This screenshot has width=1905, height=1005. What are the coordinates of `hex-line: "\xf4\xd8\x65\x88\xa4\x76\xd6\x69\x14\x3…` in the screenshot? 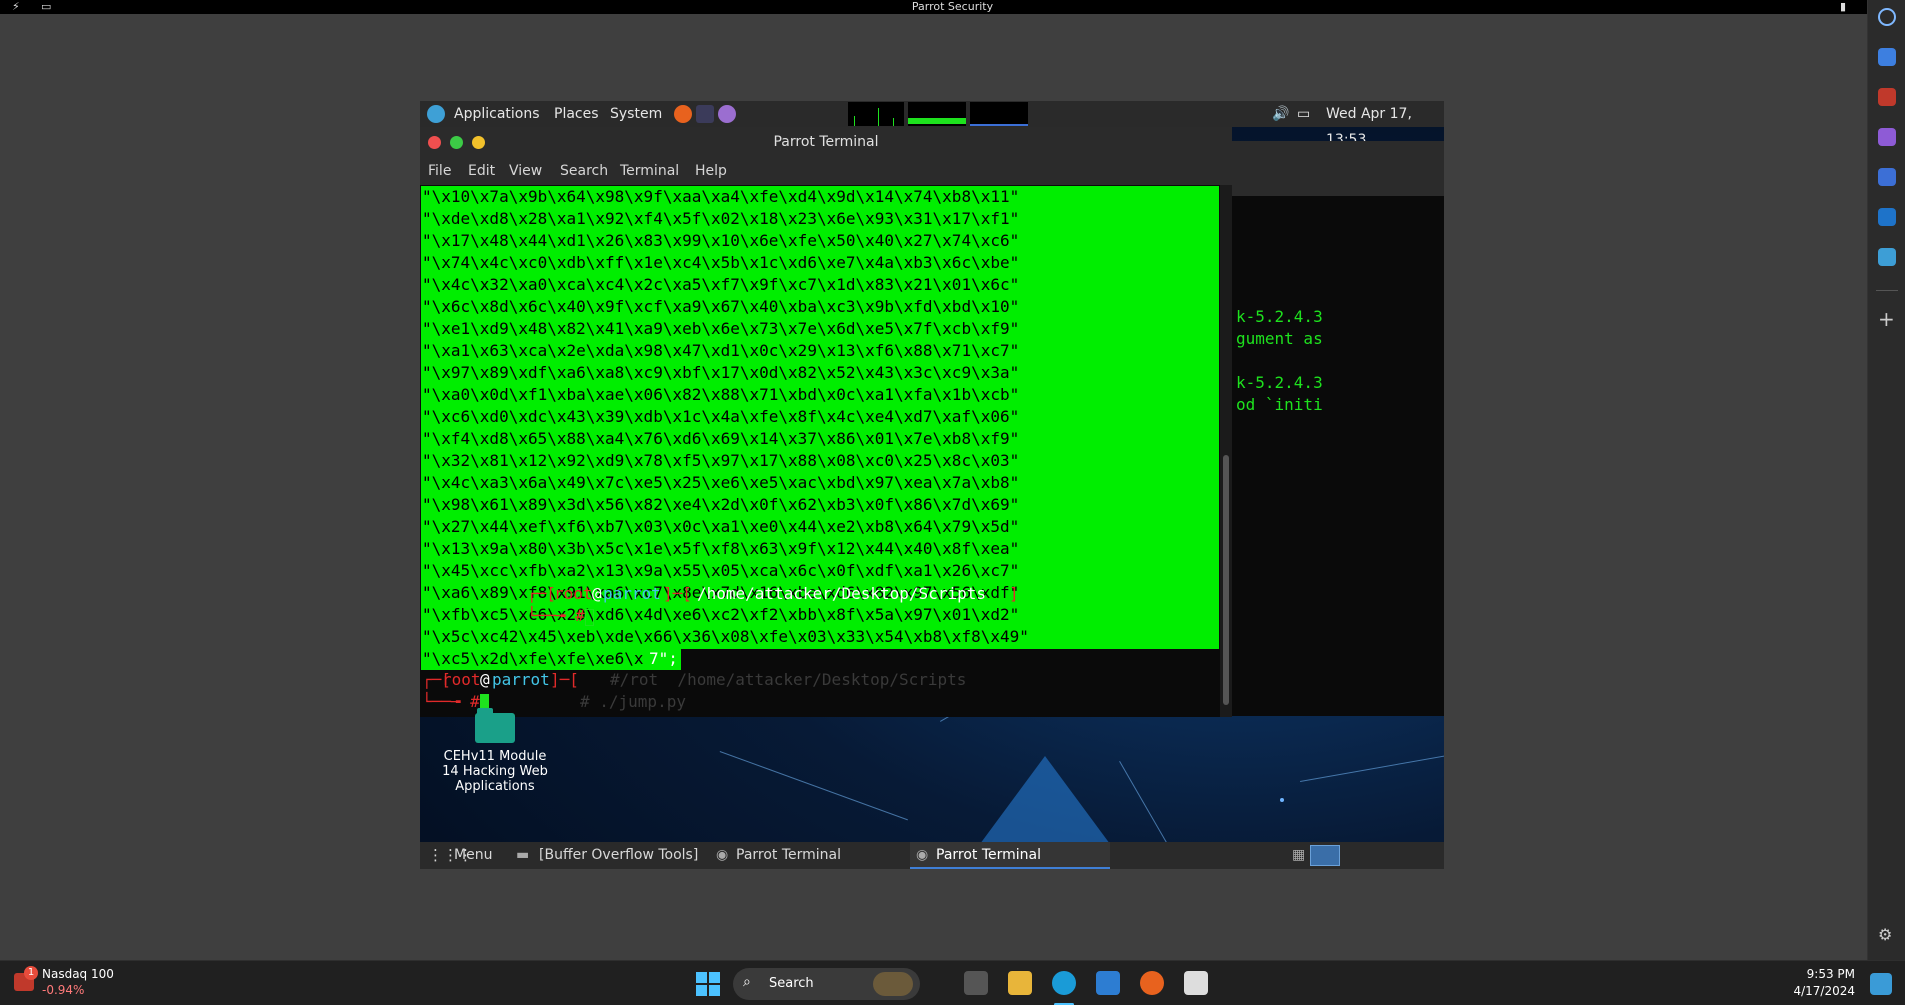 It's located at (721, 438).